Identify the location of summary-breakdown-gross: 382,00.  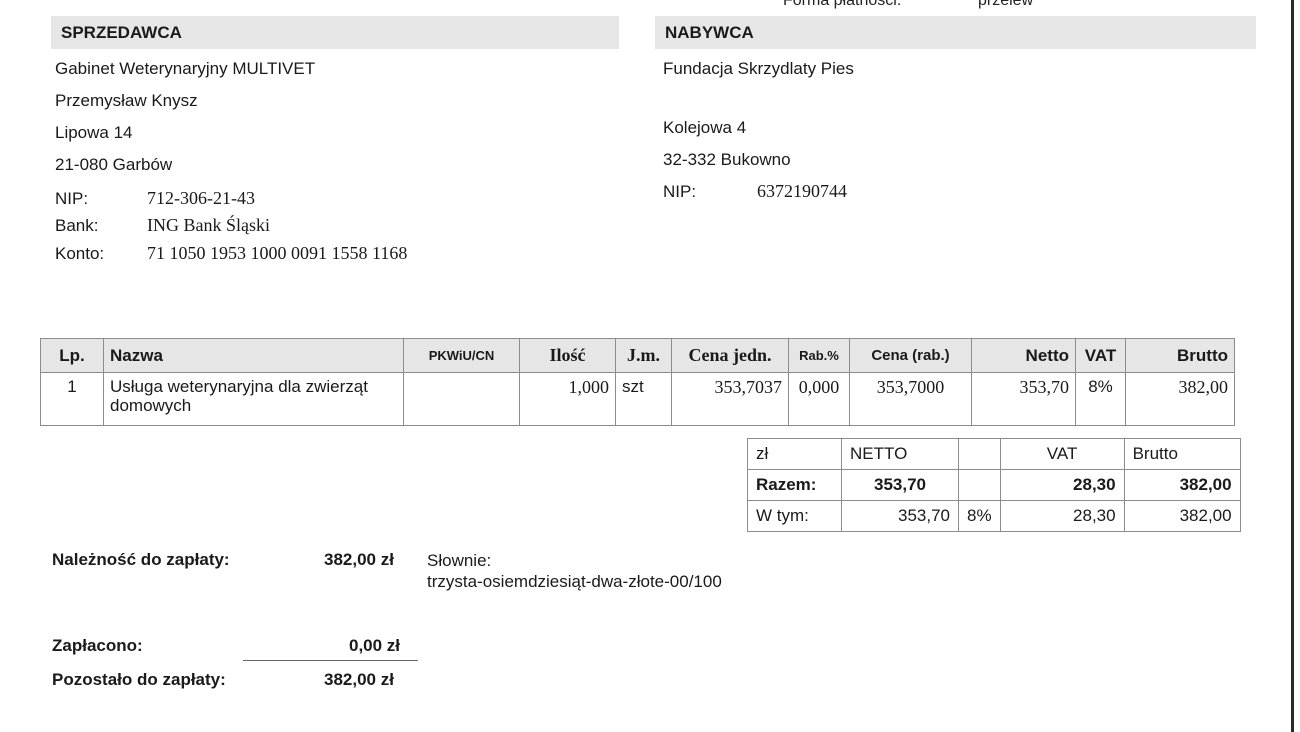
(1182, 516).